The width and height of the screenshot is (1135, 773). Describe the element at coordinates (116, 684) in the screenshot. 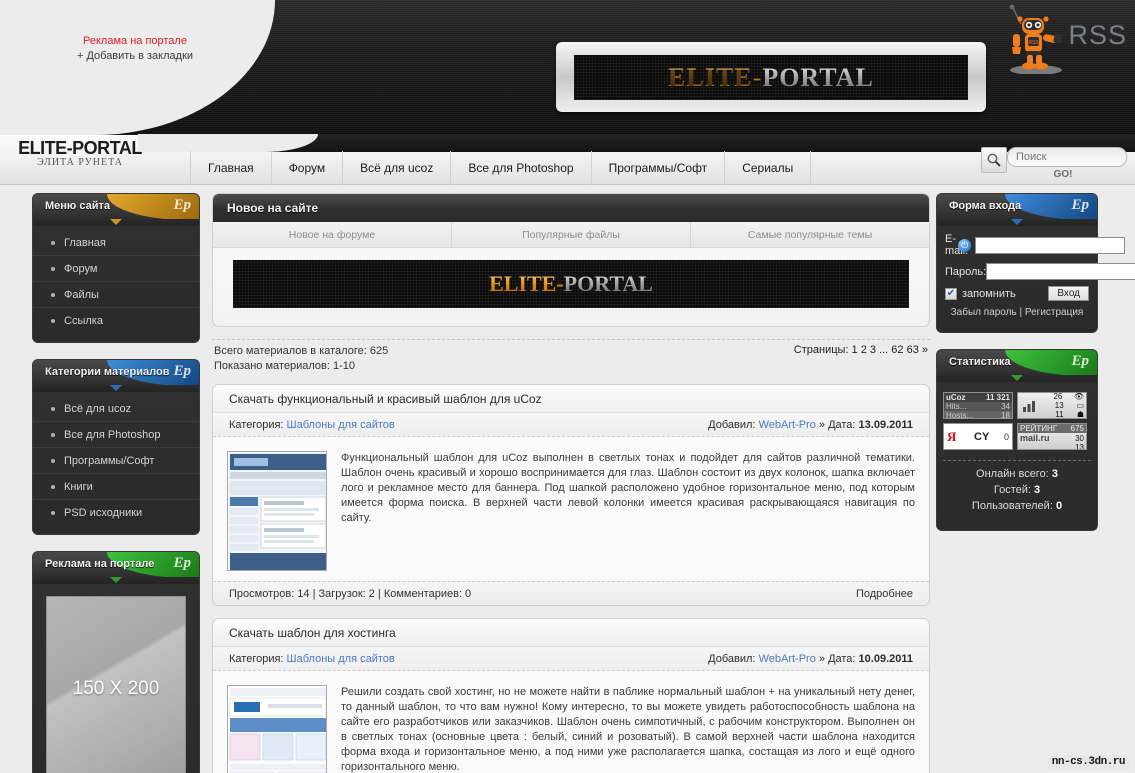

I see `ad-placeholder: 150 X 200` at that location.